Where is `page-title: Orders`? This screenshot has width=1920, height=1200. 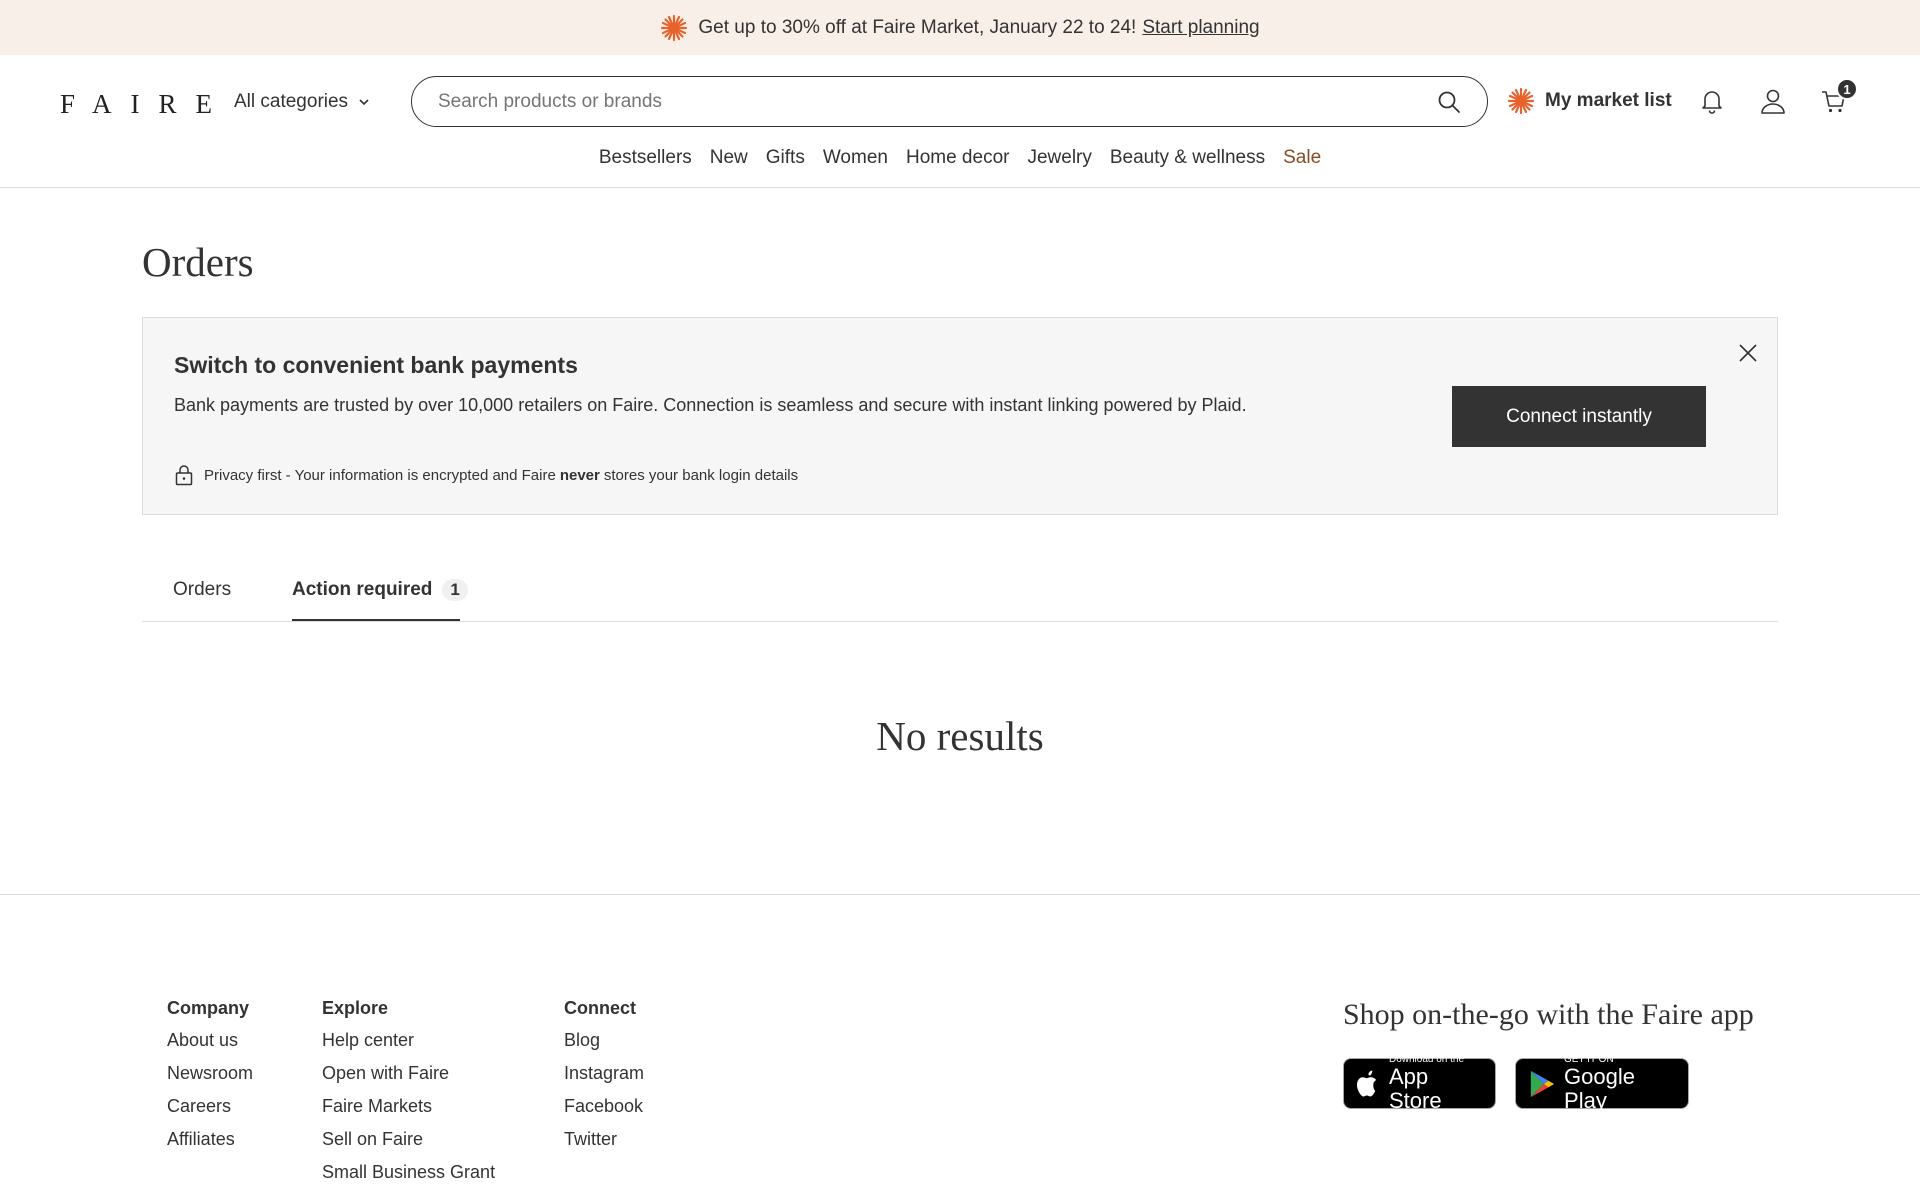 page-title: Orders is located at coordinates (198, 262).